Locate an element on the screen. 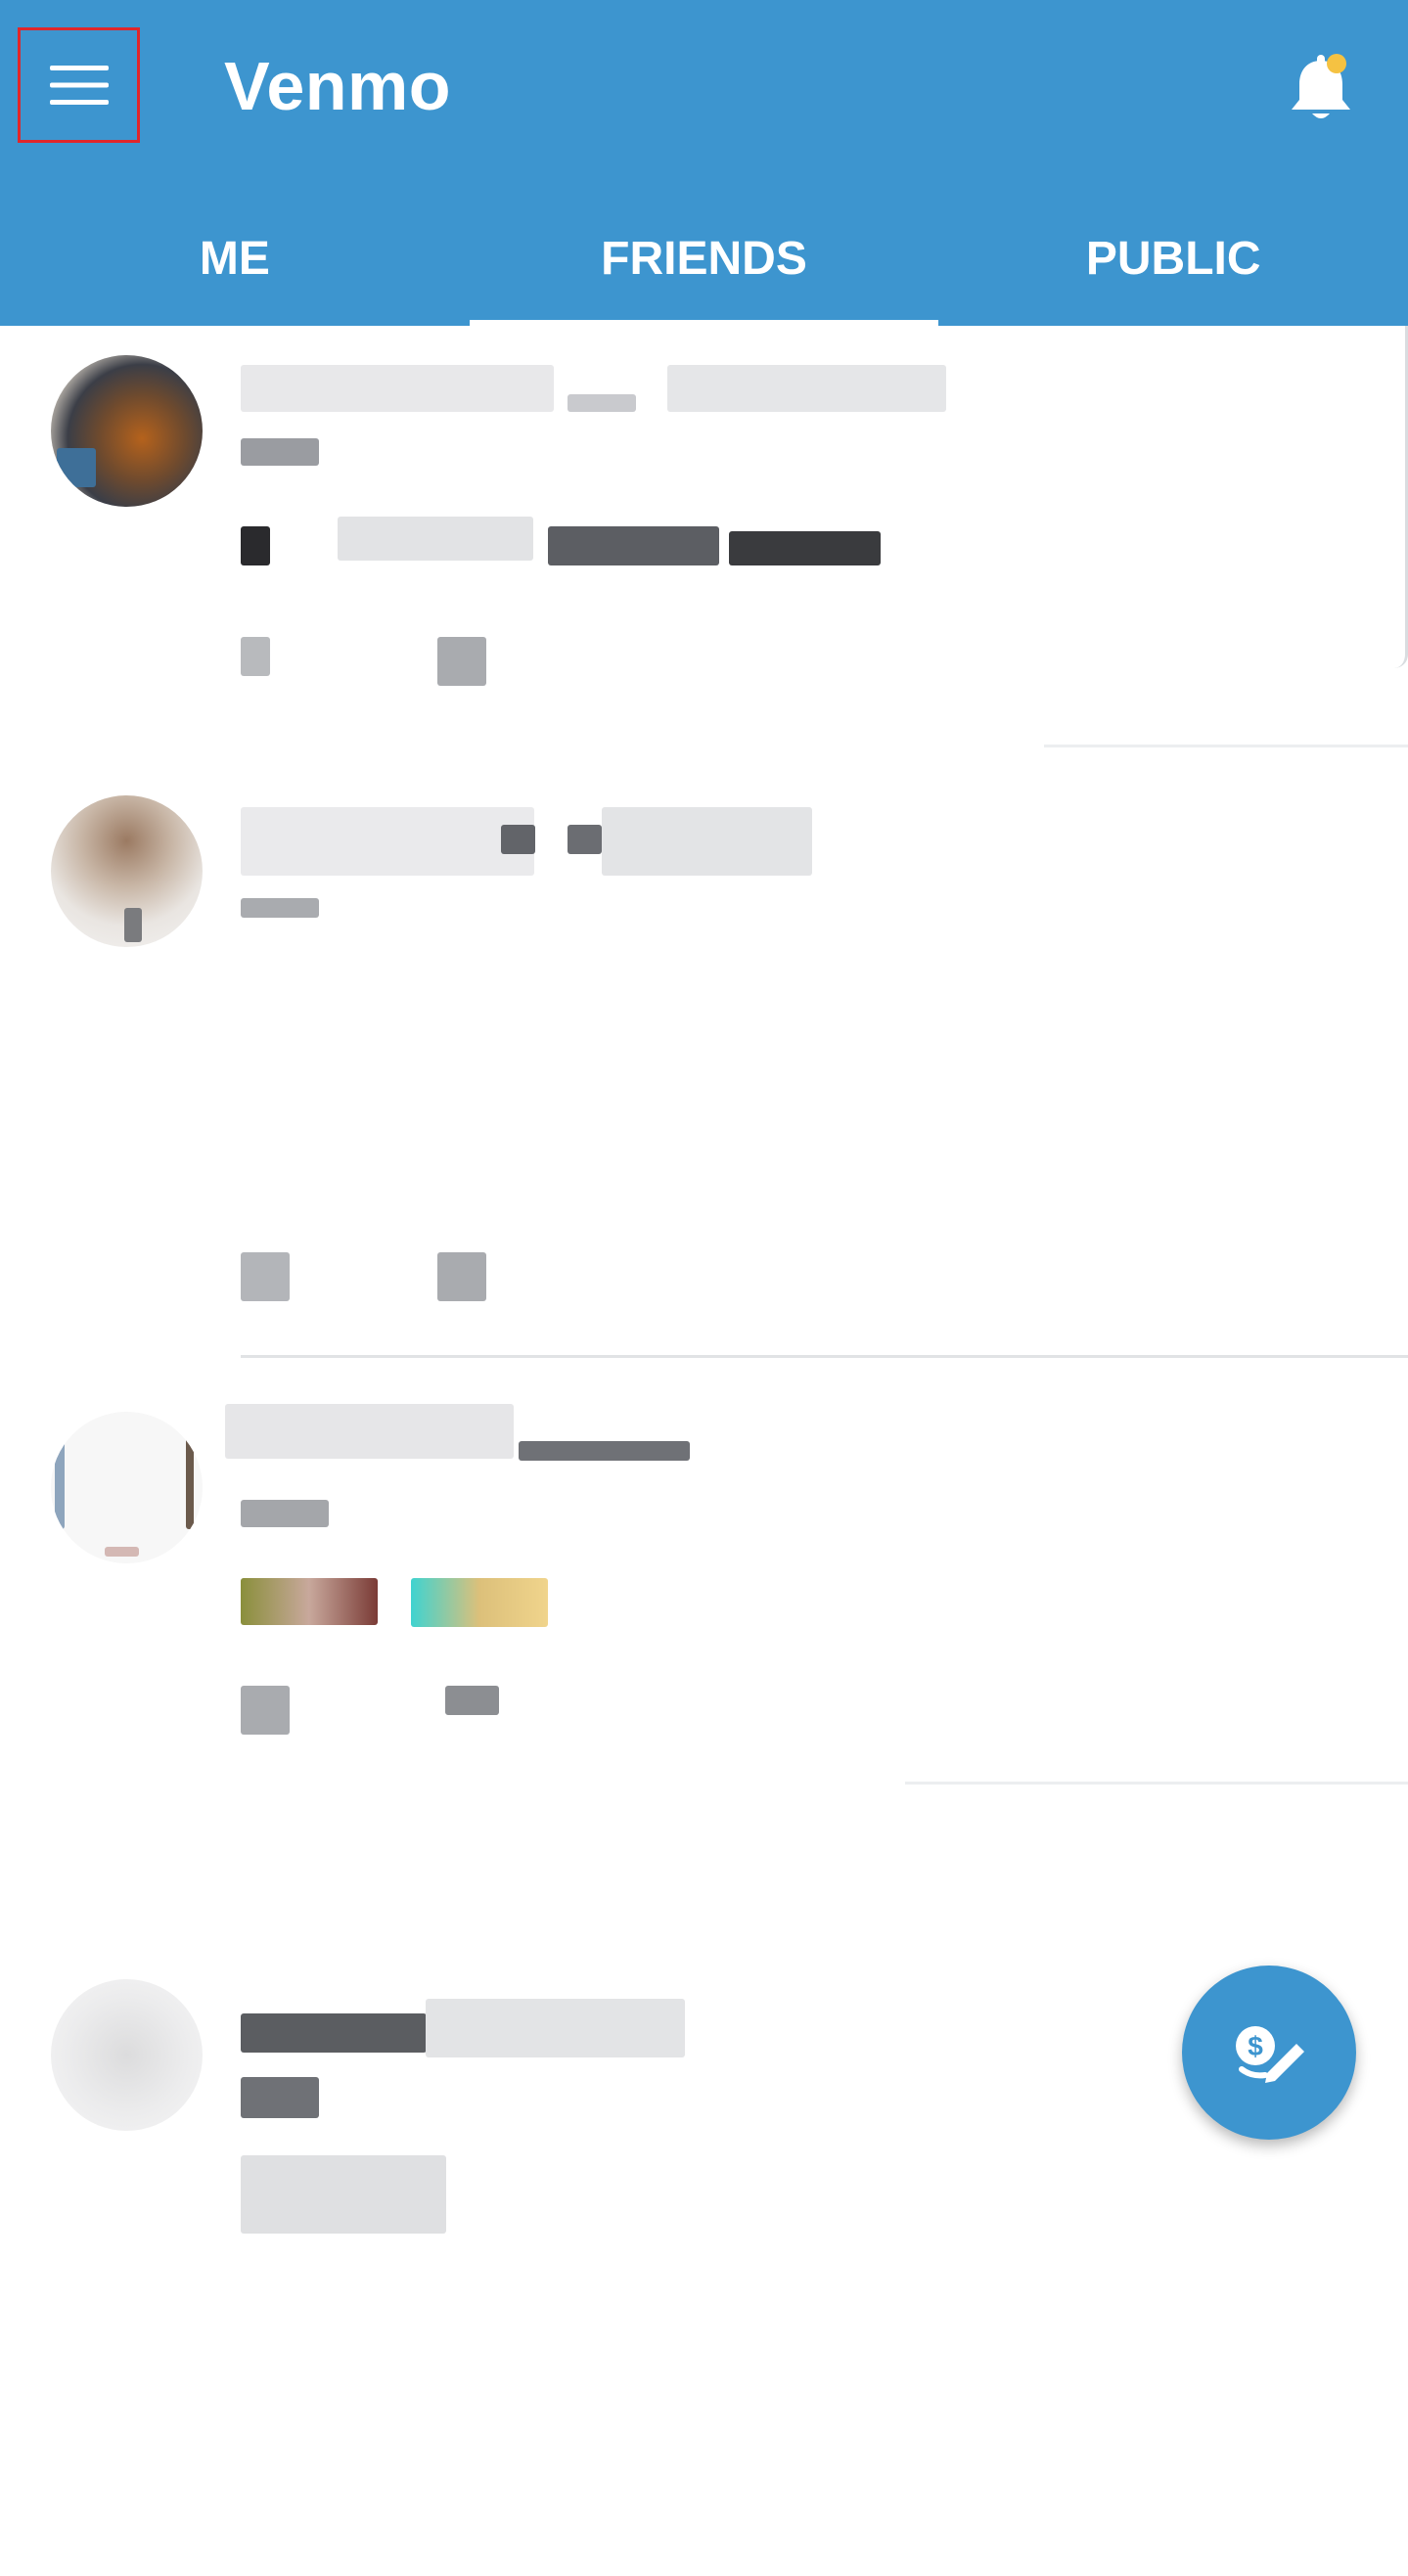  tab-bar: ME FRIENDS PUBLIC is located at coordinates (704, 259).